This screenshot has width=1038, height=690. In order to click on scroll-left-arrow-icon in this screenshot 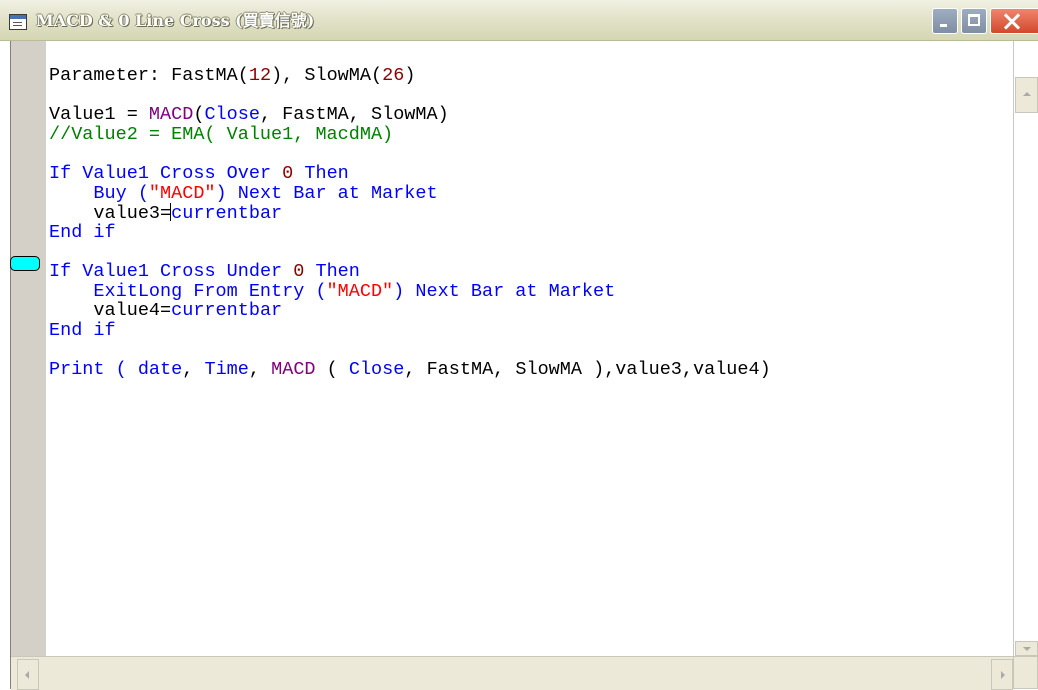, I will do `click(28, 674)`.